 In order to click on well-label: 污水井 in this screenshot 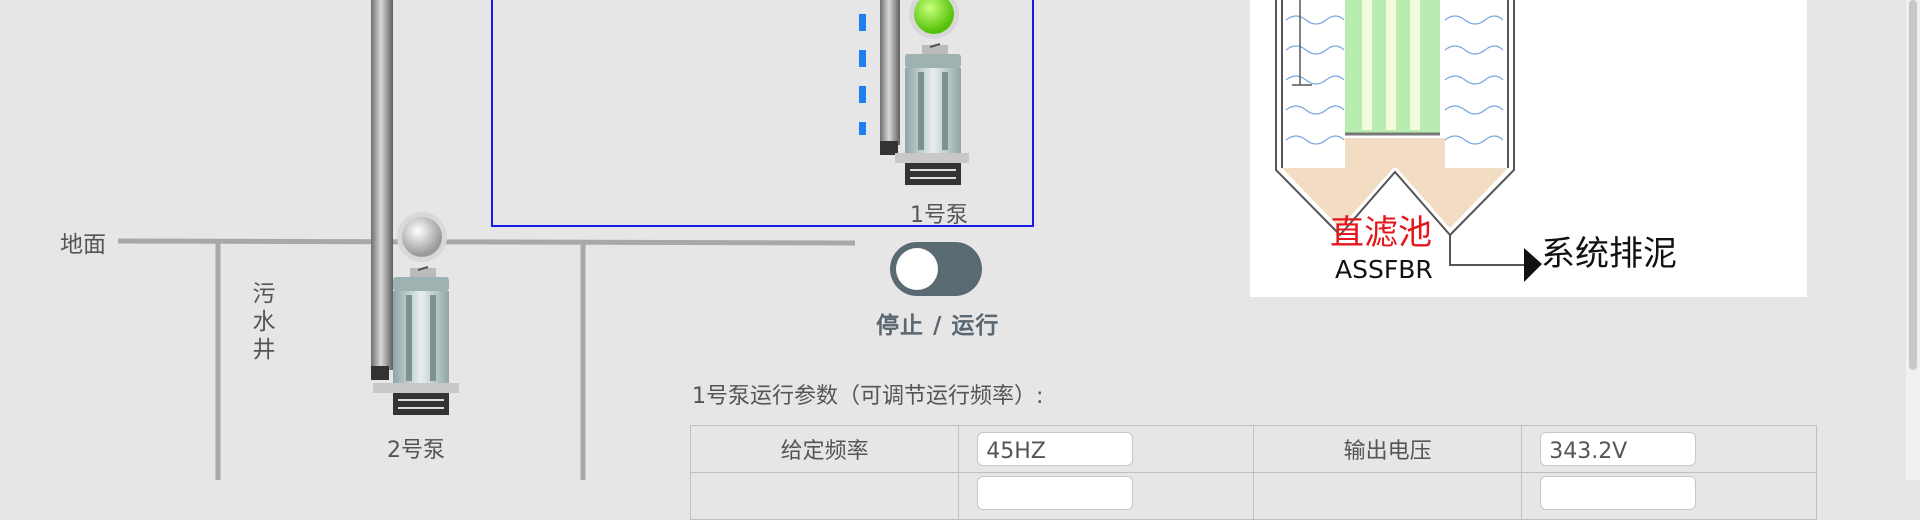, I will do `click(264, 322)`.